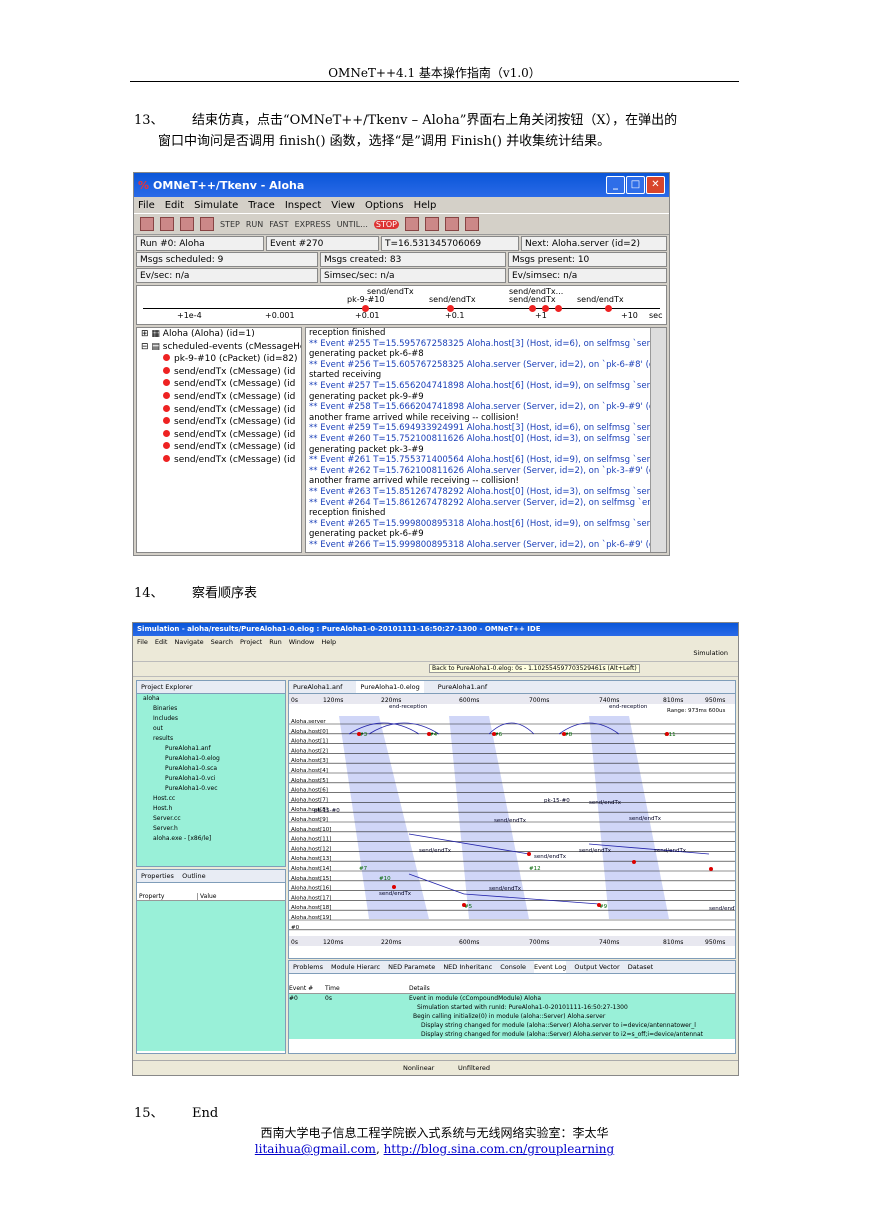 This screenshot has height=1228, width=869. Describe the element at coordinates (451, 224) in the screenshot. I see `timeline-icon` at that location.